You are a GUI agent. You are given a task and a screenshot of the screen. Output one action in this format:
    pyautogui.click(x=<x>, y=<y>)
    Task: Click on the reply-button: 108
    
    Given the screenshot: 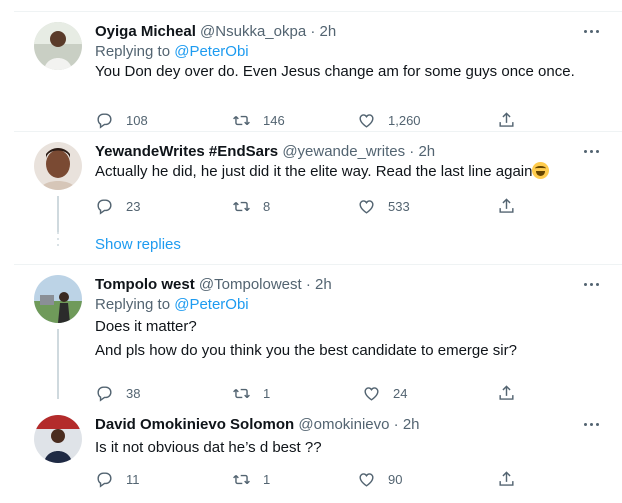 What is the action you would take?
    pyautogui.click(x=121, y=120)
    